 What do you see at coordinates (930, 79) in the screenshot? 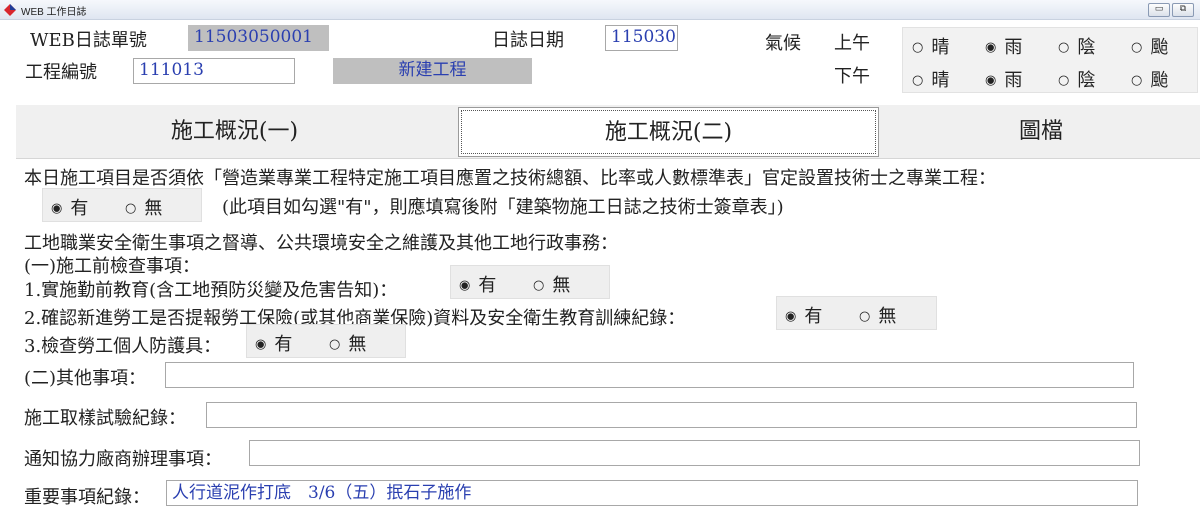
I see `pm-weather-sunny: ○ 晴` at bounding box center [930, 79].